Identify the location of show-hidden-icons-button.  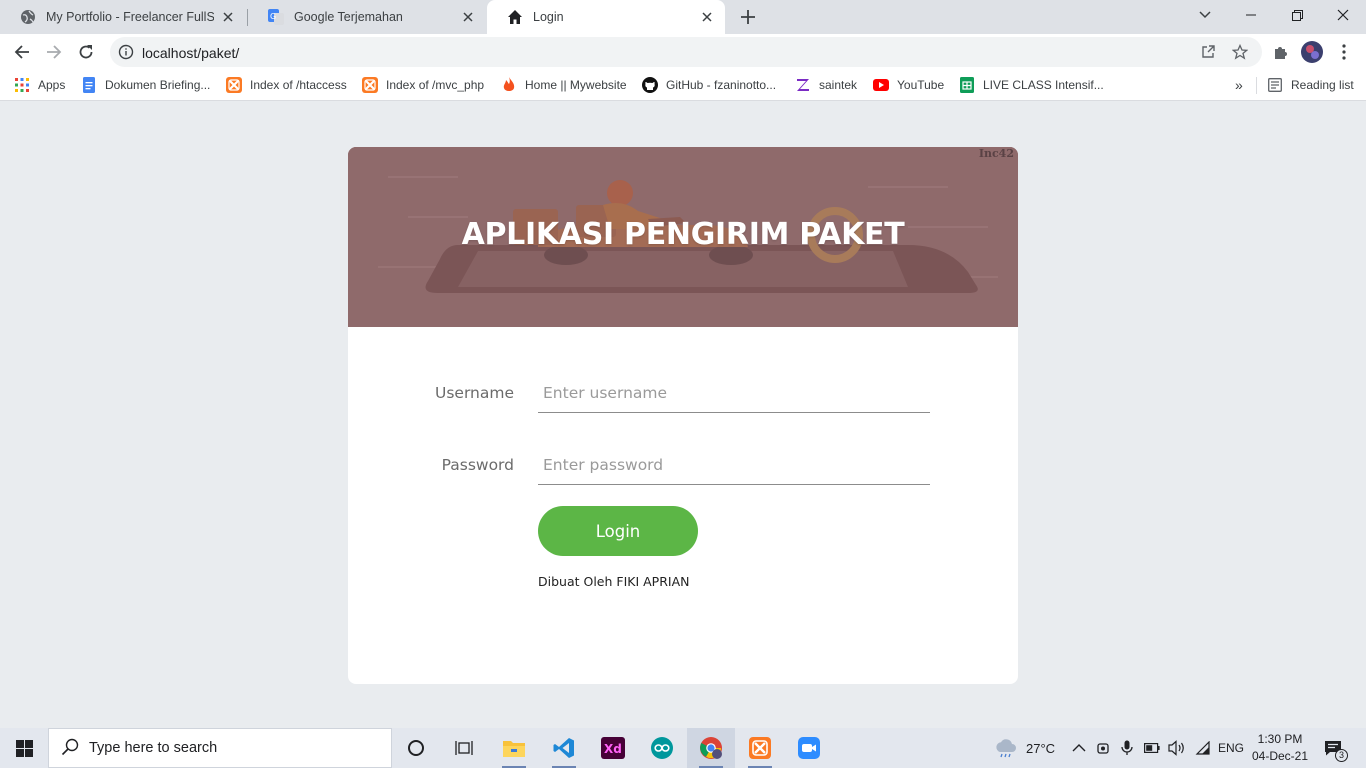
(1079, 748).